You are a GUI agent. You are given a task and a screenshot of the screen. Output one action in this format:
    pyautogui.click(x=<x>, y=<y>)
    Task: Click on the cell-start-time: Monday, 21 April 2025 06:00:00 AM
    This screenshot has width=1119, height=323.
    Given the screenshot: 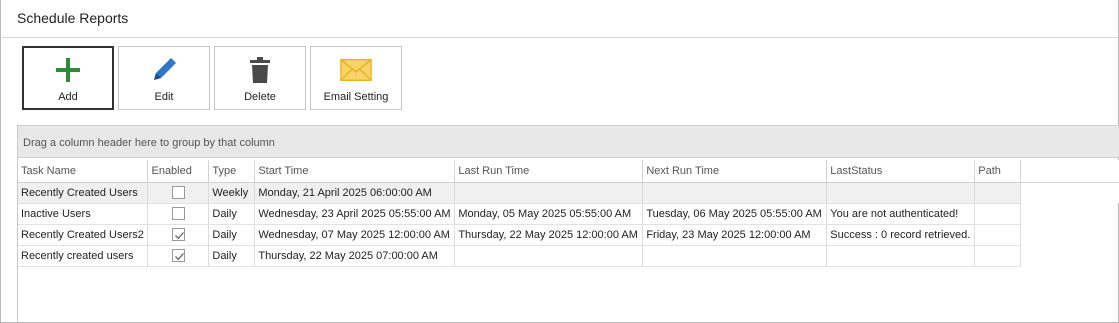 What is the action you would take?
    pyautogui.click(x=355, y=193)
    